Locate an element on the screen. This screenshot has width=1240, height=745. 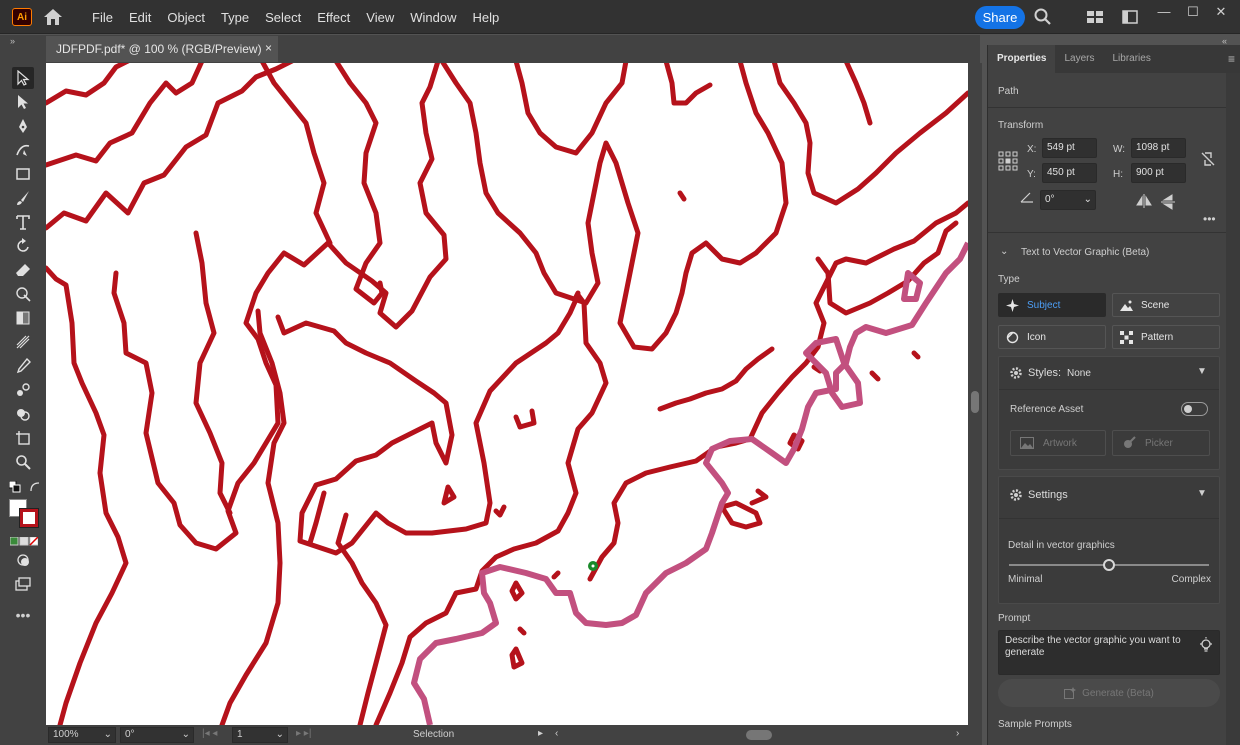
panel-scrollbar is located at coordinates (1233, 409).